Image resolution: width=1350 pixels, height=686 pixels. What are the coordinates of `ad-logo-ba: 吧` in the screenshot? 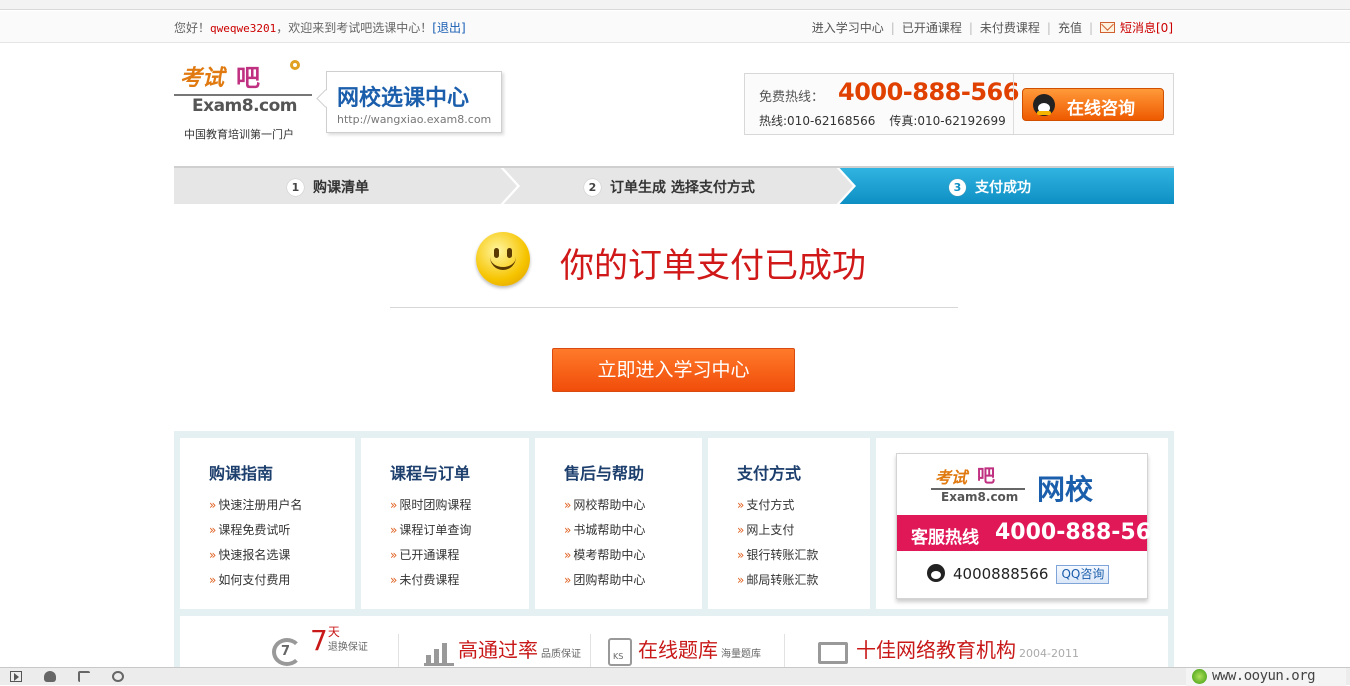 It's located at (986, 476).